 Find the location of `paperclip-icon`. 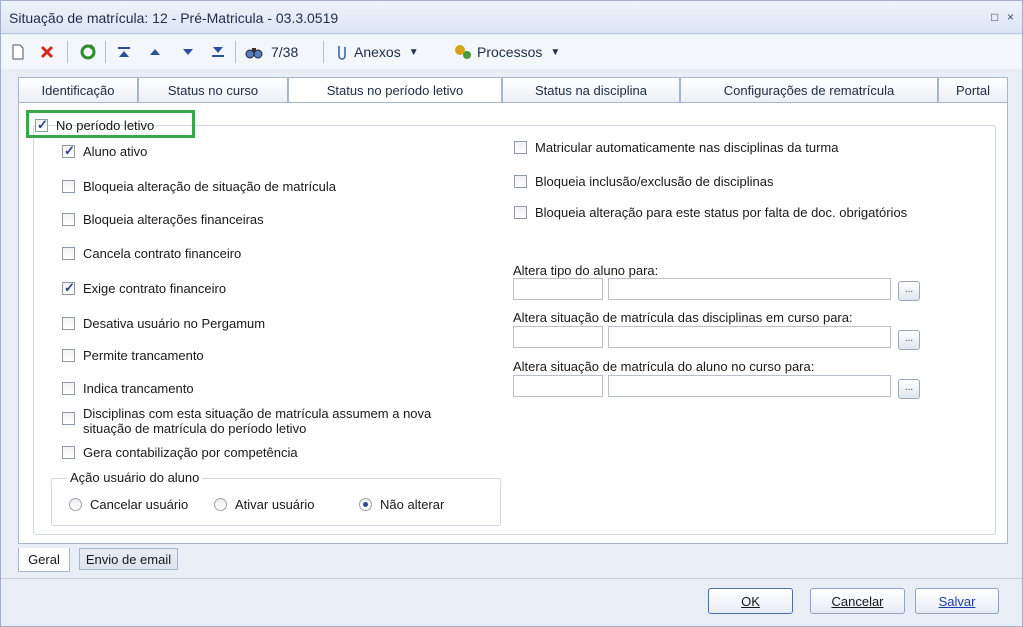

paperclip-icon is located at coordinates (342, 53).